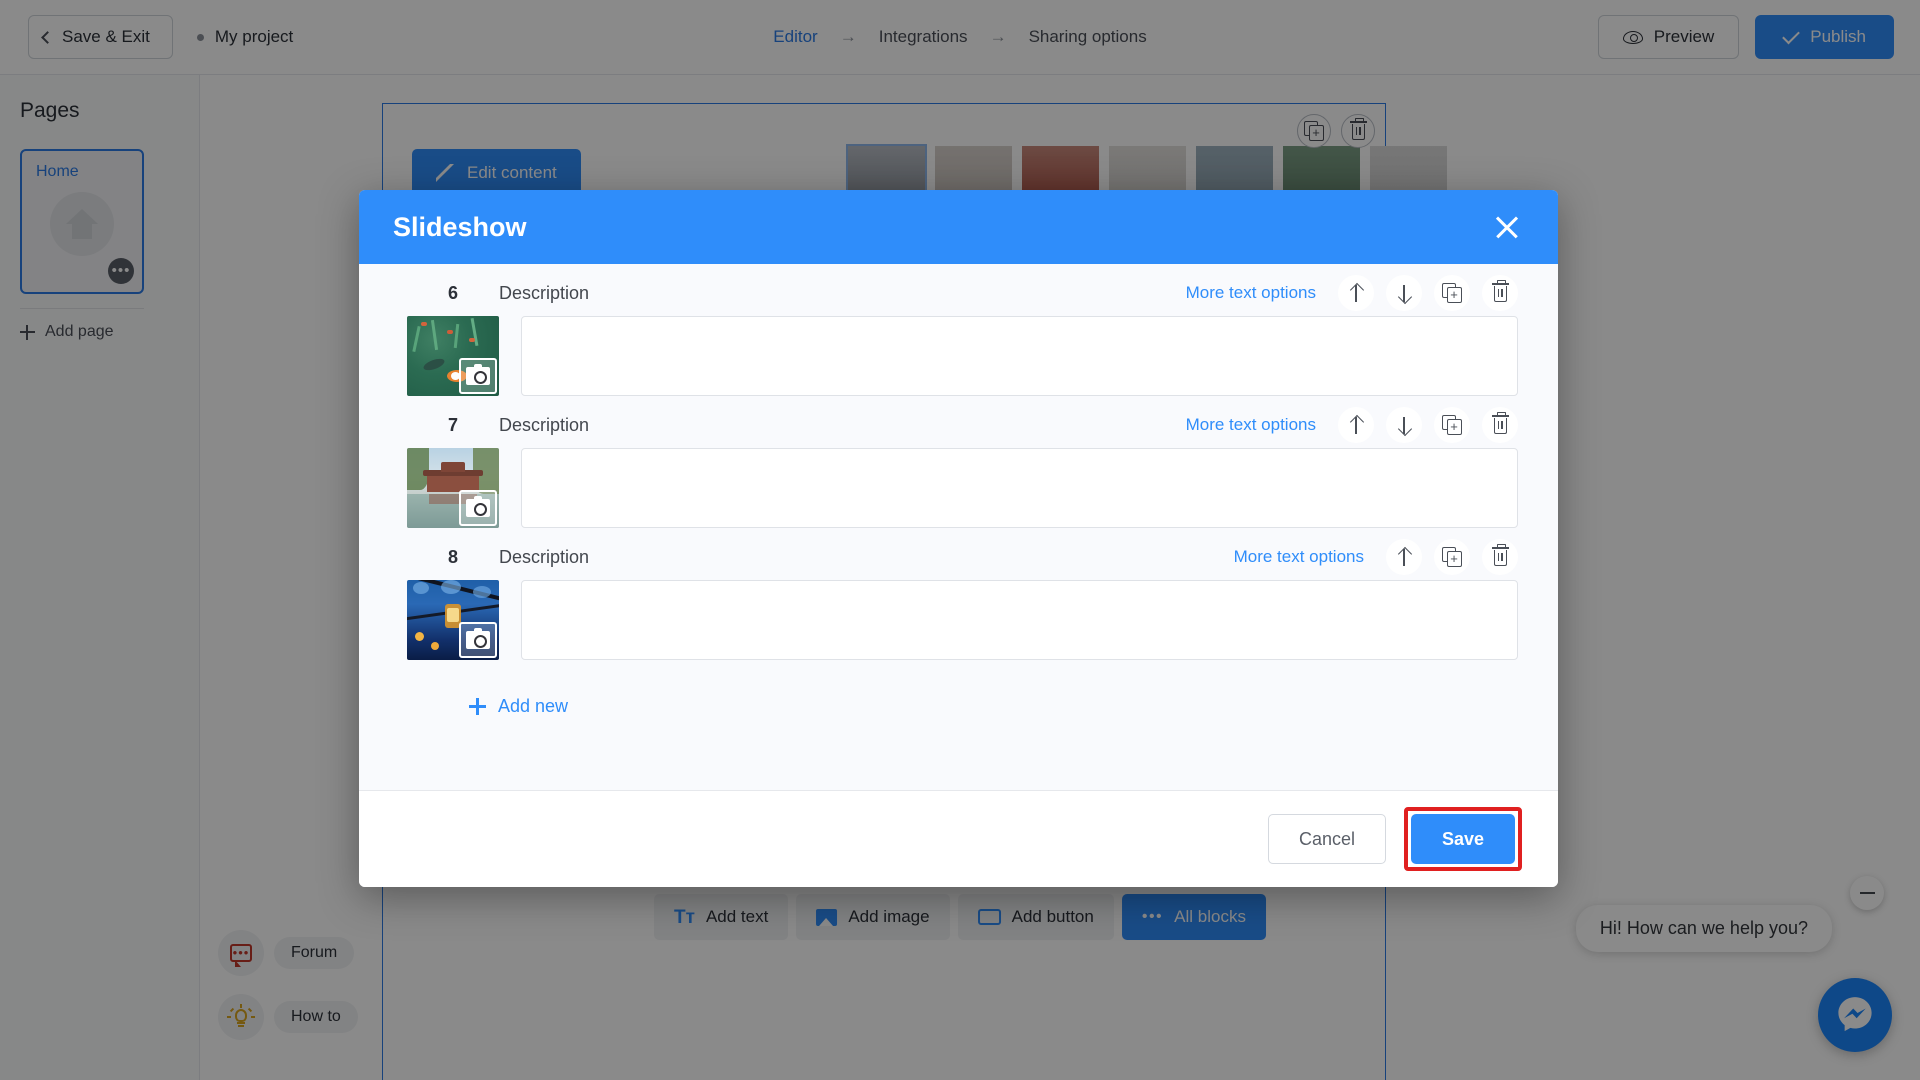 The image size is (1920, 1080). What do you see at coordinates (452, 556) in the screenshot?
I see `slide-number: 8` at bounding box center [452, 556].